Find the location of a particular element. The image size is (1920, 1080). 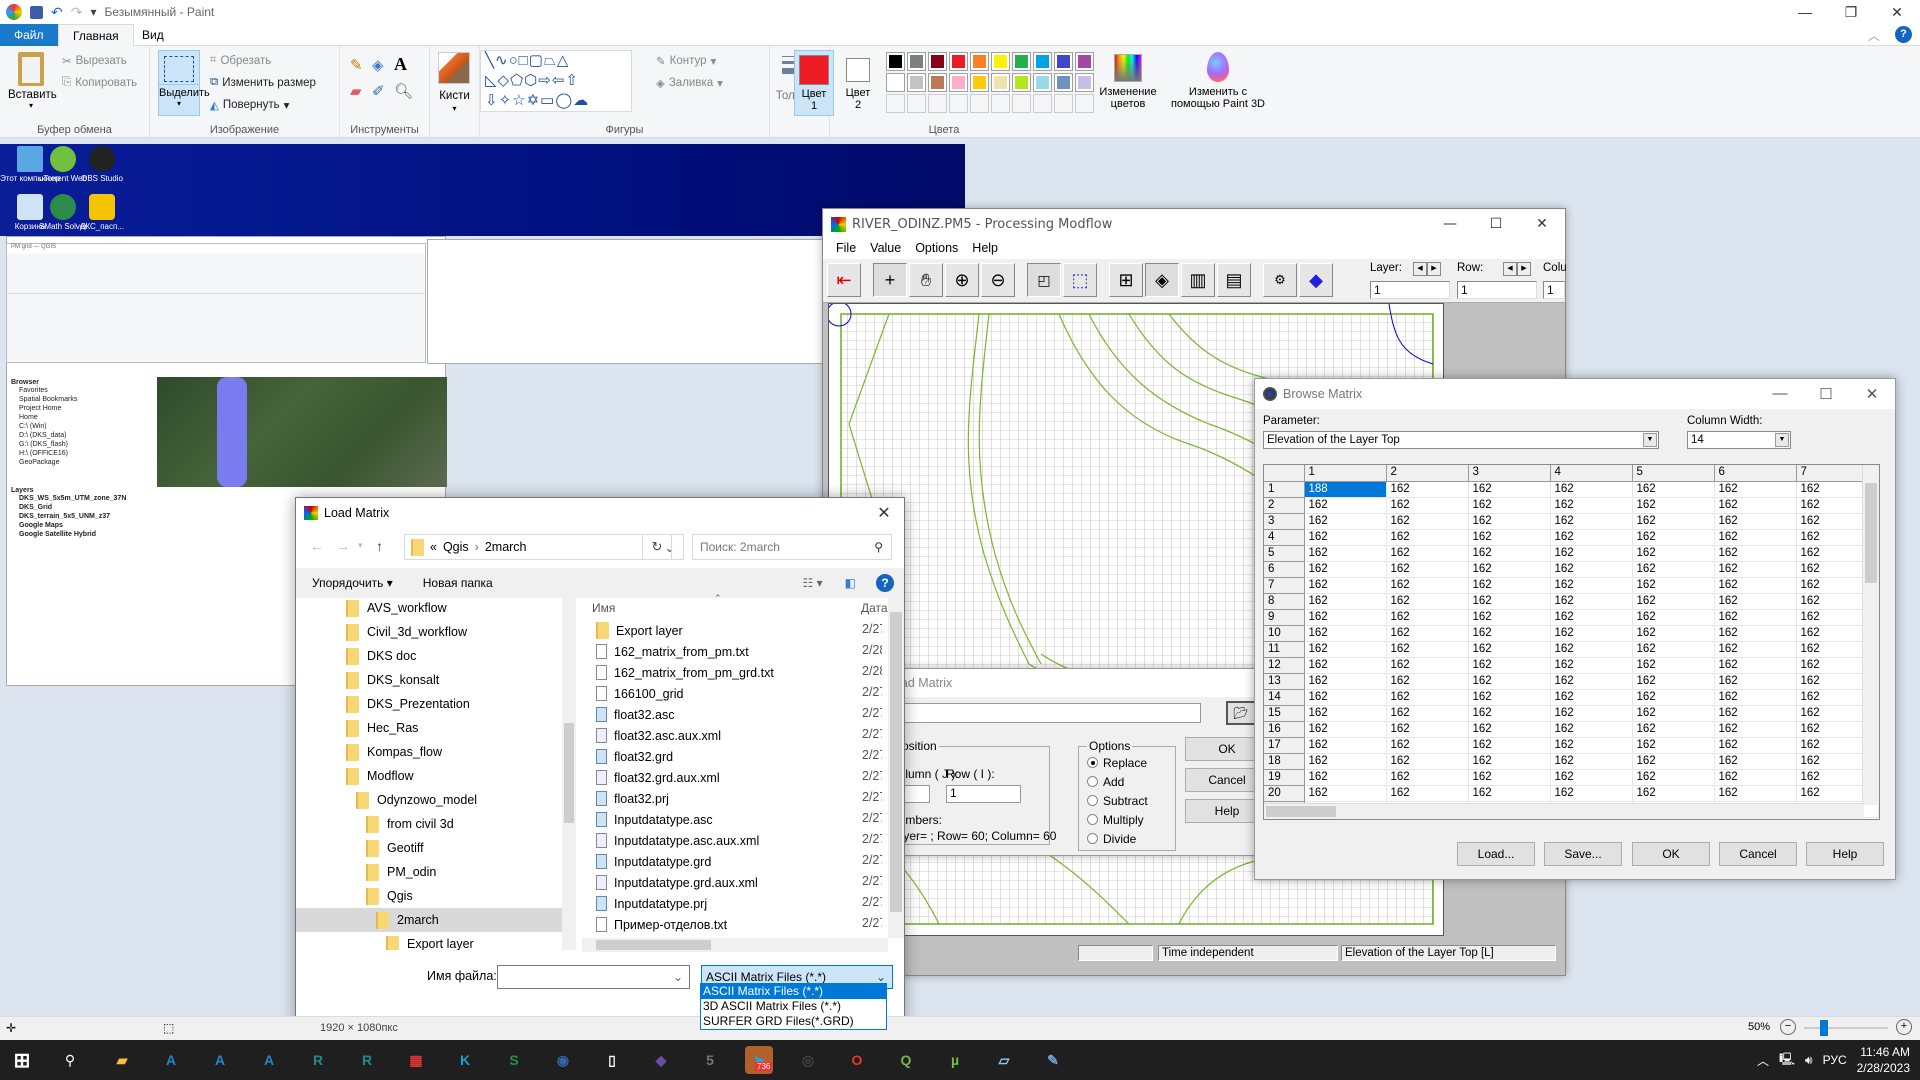

browse-close-button: ✕ is located at coordinates (1872, 394).